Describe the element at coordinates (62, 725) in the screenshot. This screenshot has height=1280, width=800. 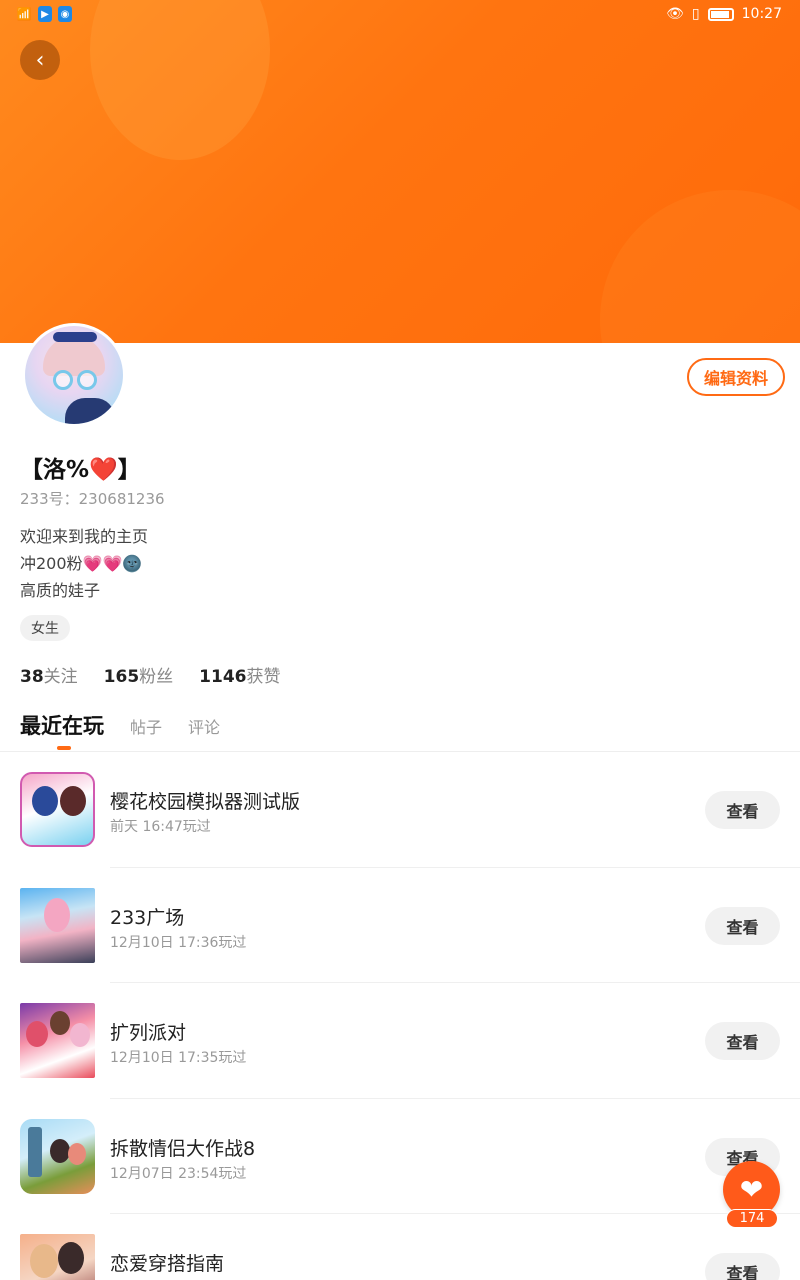
I see `tab-recently-played: 最近在玩` at that location.